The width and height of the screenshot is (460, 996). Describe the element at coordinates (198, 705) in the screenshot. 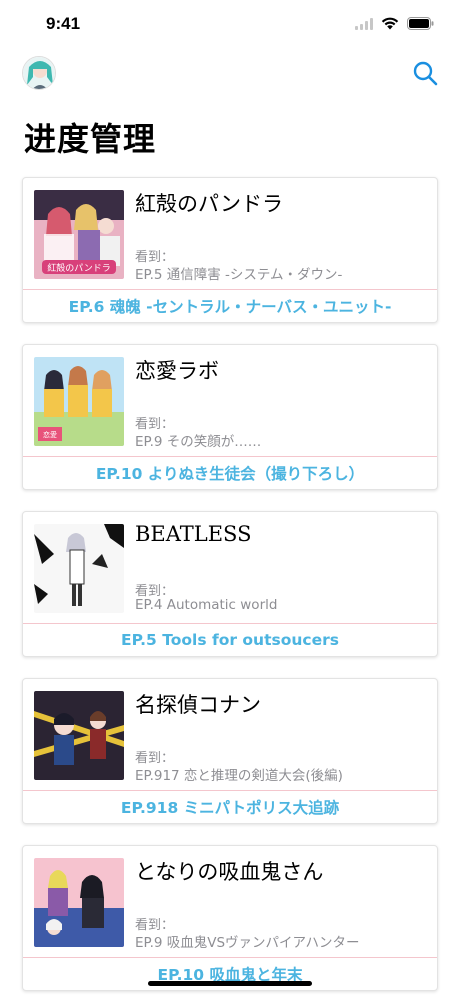

I see `anime-title: 名探偵コナン` at that location.